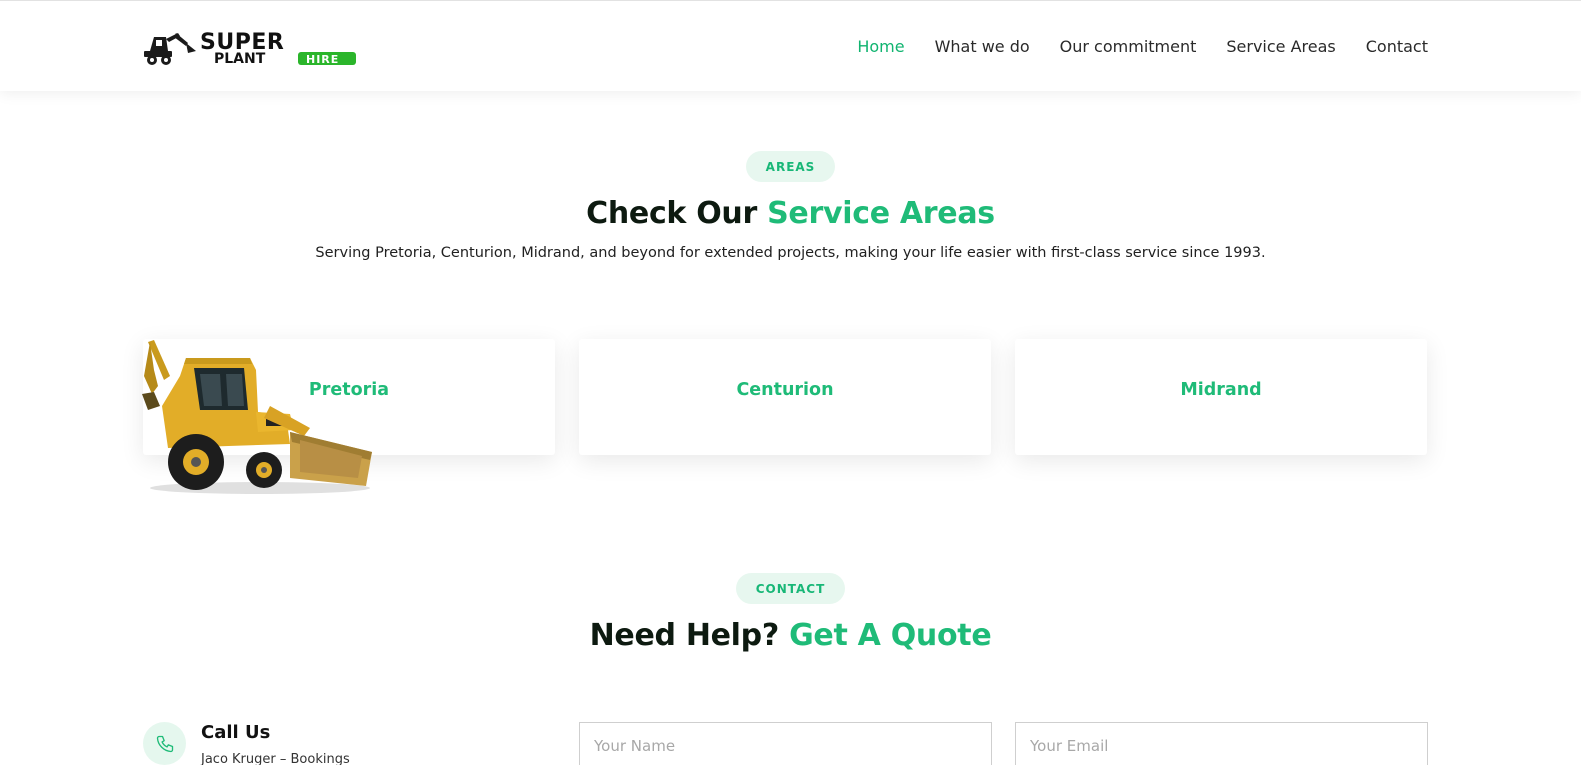 The image size is (1581, 765). I want to click on areas-heading-plain: Check Our, so click(677, 213).